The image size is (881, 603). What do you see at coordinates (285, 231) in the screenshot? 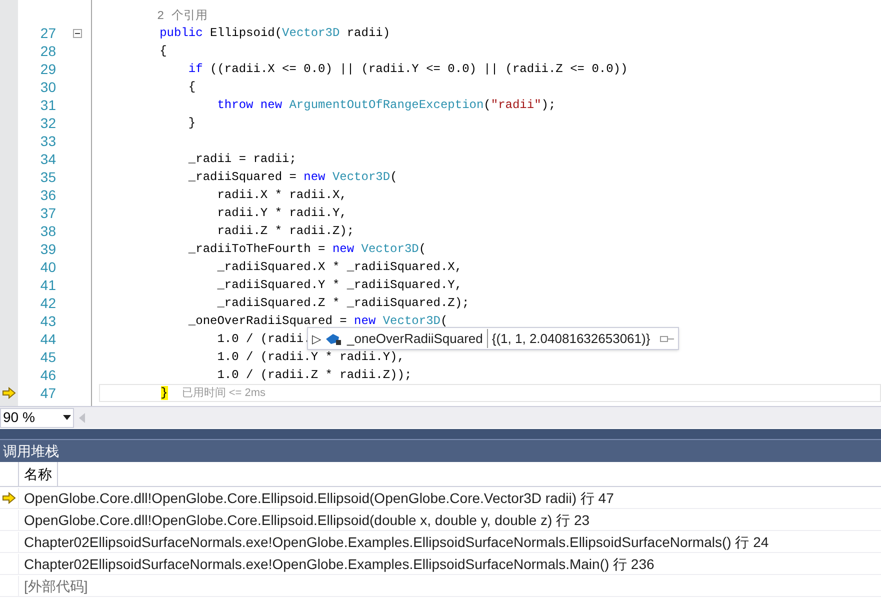
I see `code-line: radii.Z * radii.Z);` at bounding box center [285, 231].